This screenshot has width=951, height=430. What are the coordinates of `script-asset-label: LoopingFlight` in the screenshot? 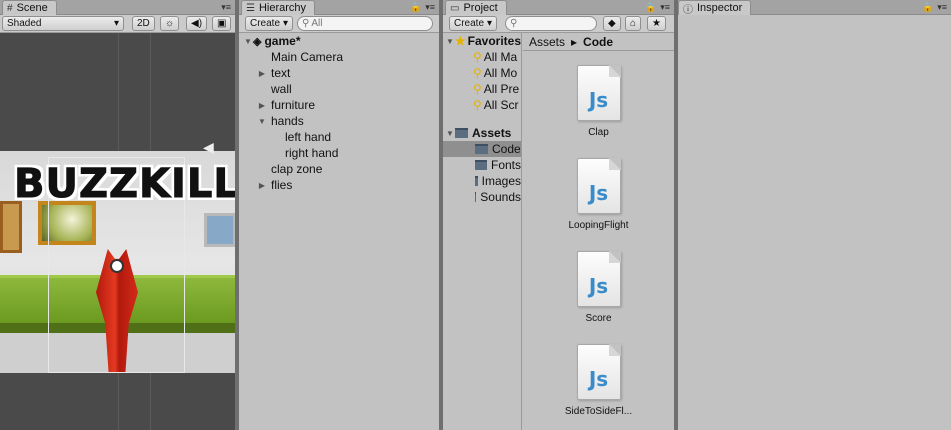 It's located at (598, 225).